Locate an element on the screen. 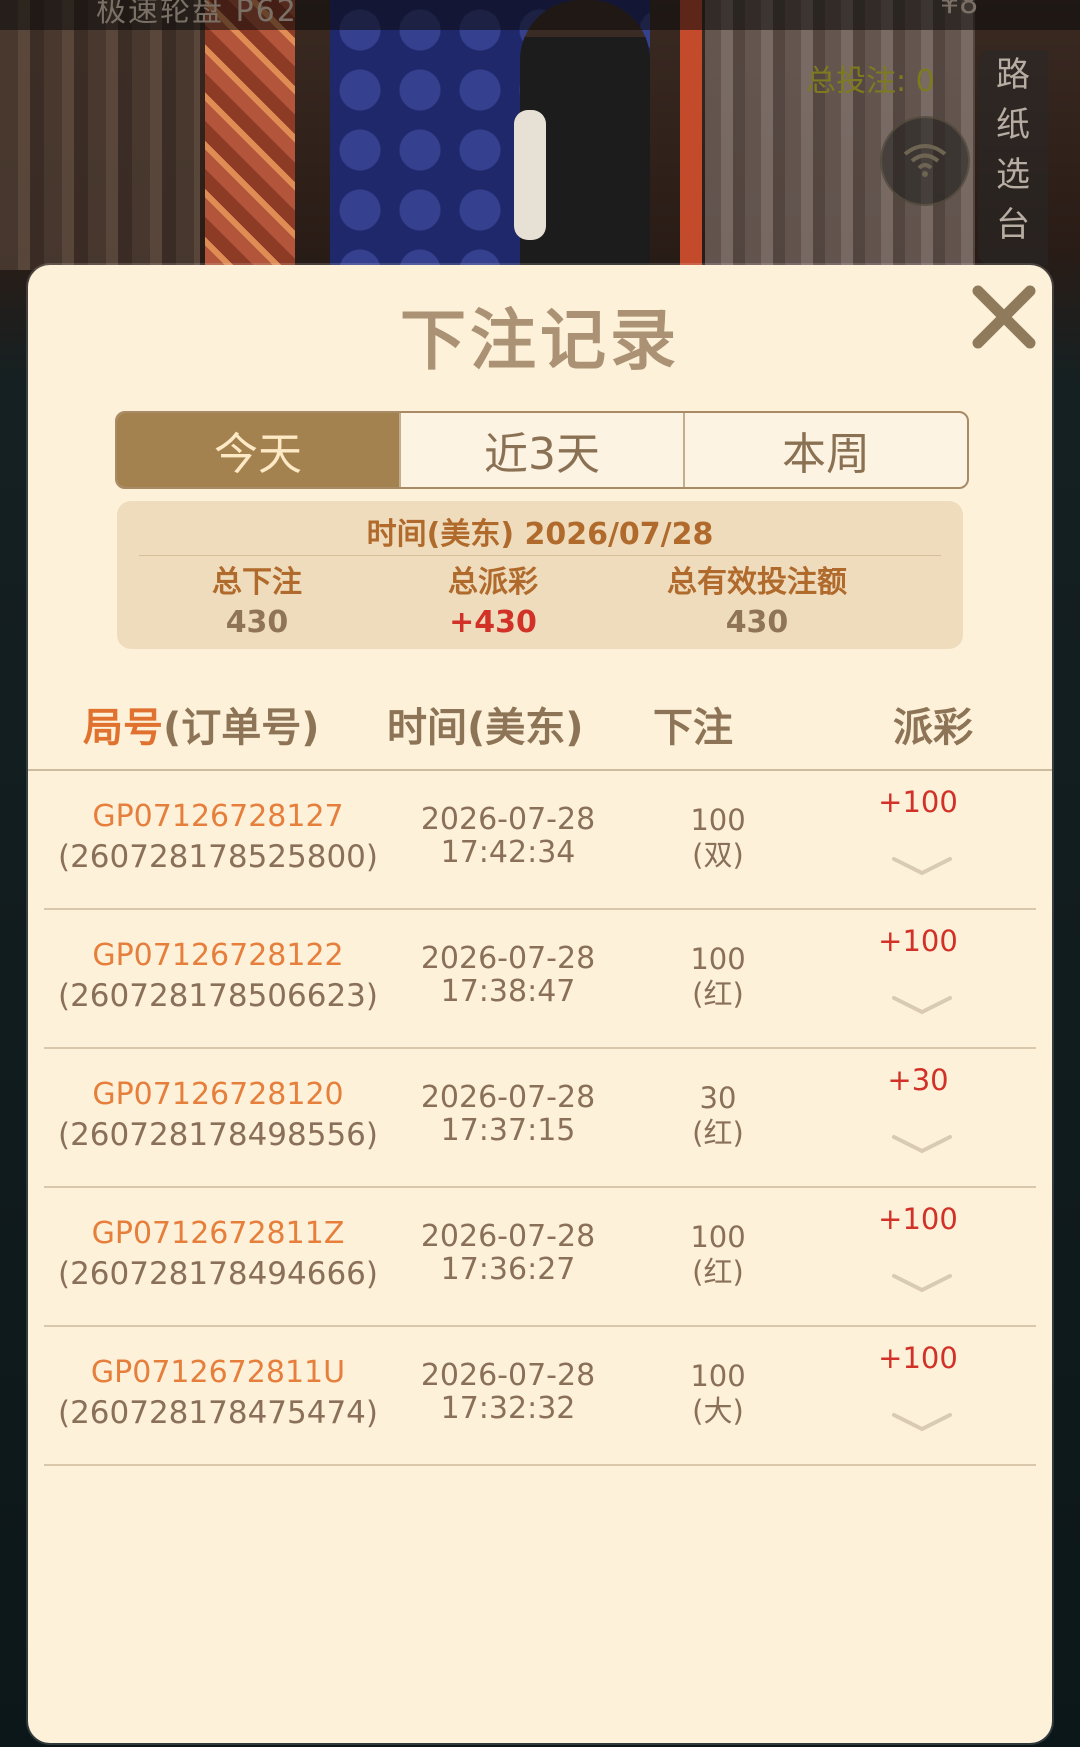  close-button is located at coordinates (1004, 317).